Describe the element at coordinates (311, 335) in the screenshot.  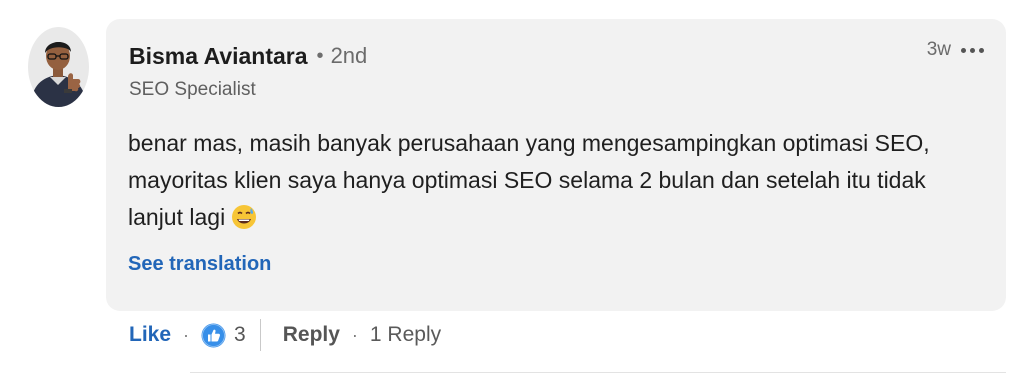
I see `reply-button: Reply` at that location.